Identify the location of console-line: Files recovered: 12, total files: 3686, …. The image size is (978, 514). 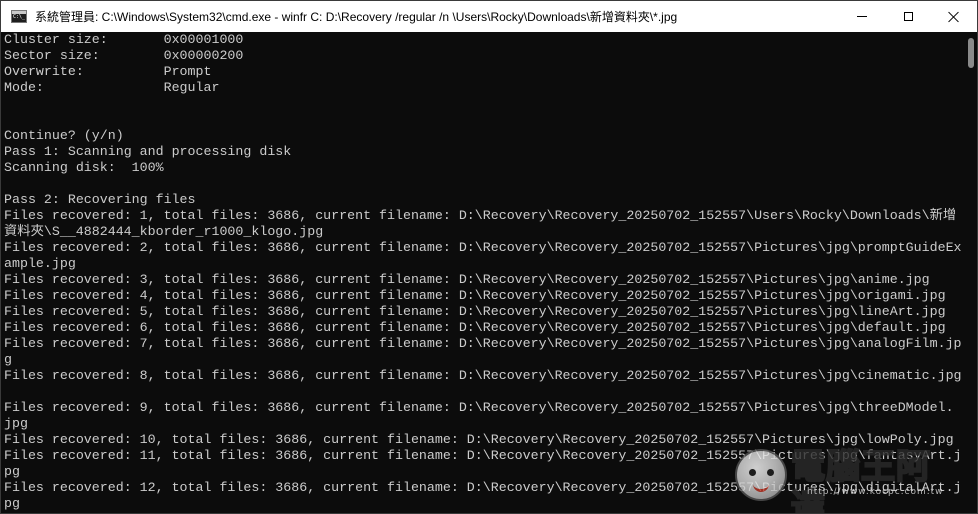
(483, 487).